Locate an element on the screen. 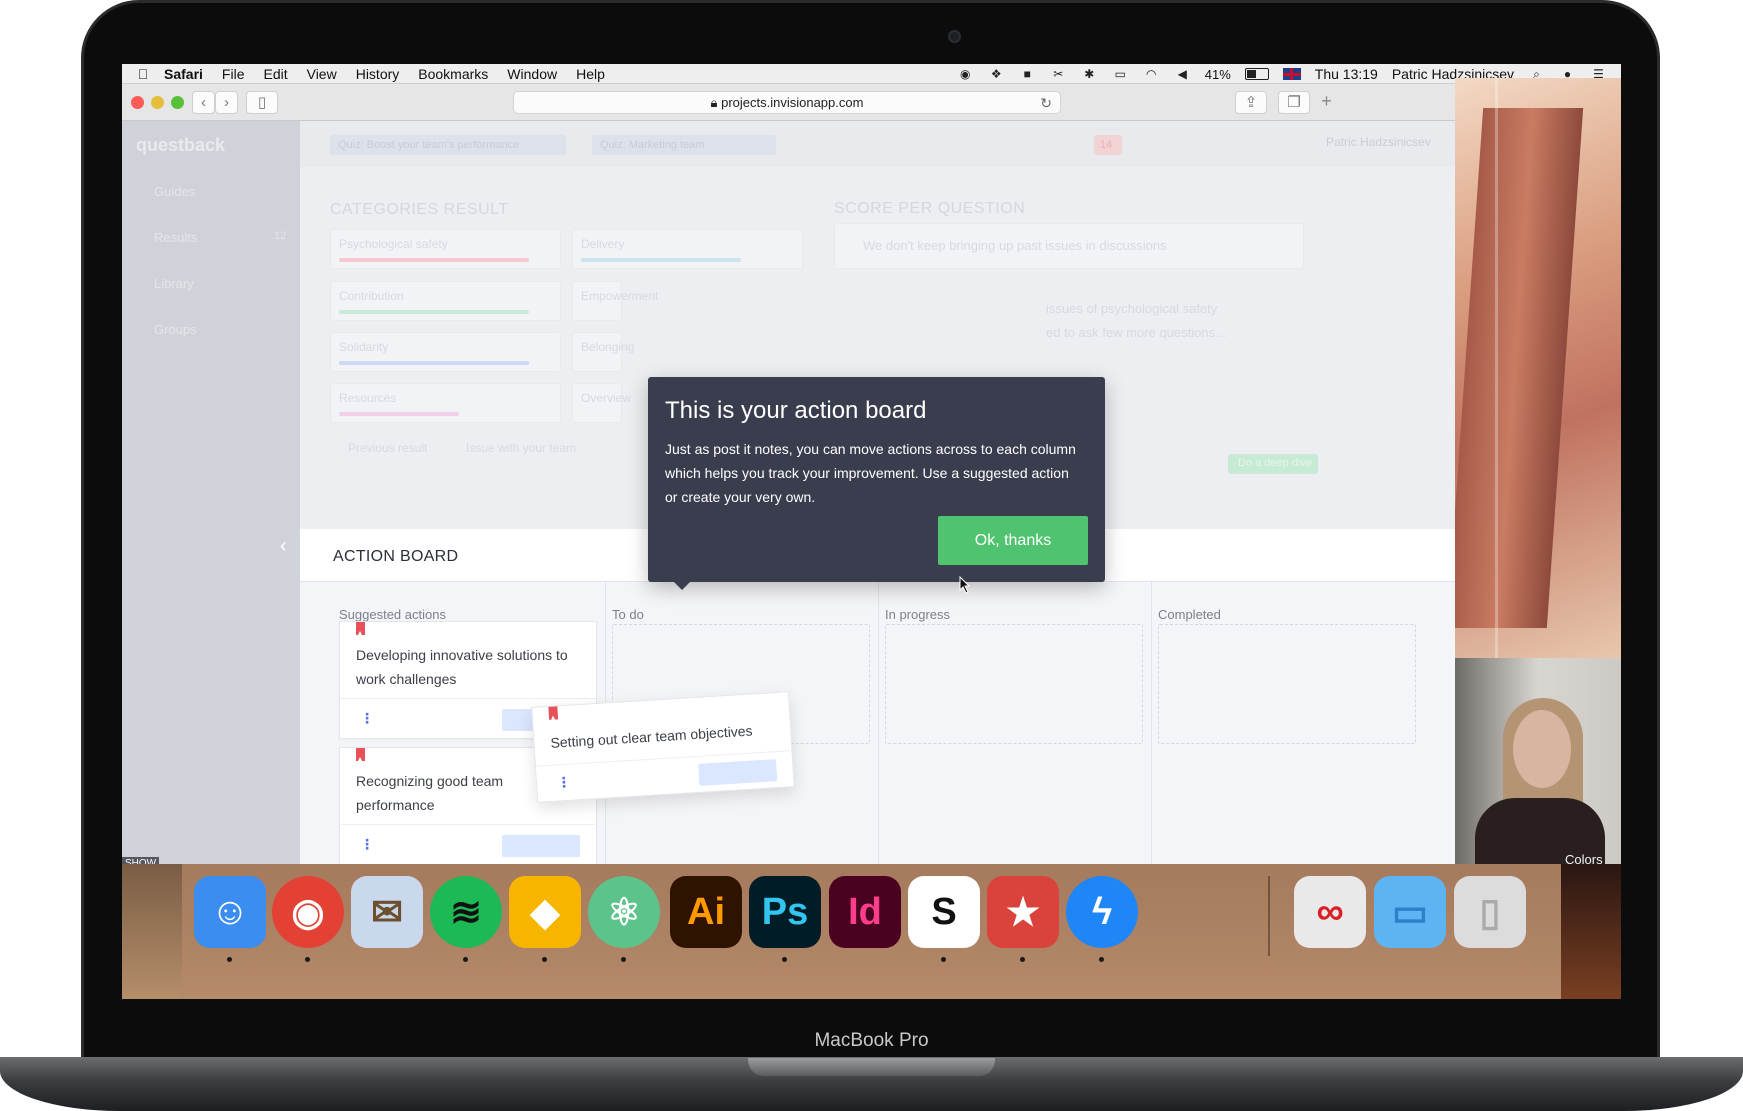  volume-icon: ◀ is located at coordinates (1182, 74).